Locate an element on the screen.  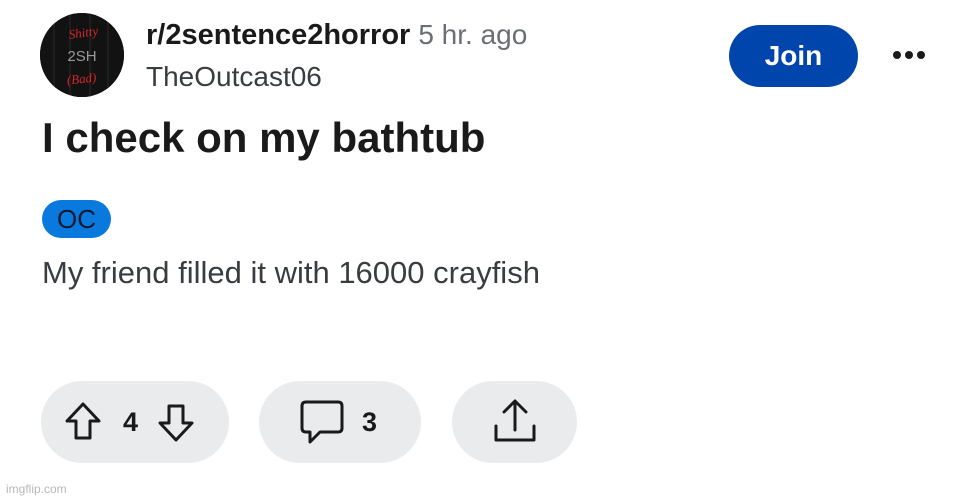
avatar-image: Shitty 2SH (Bad) is located at coordinates (82, 55).